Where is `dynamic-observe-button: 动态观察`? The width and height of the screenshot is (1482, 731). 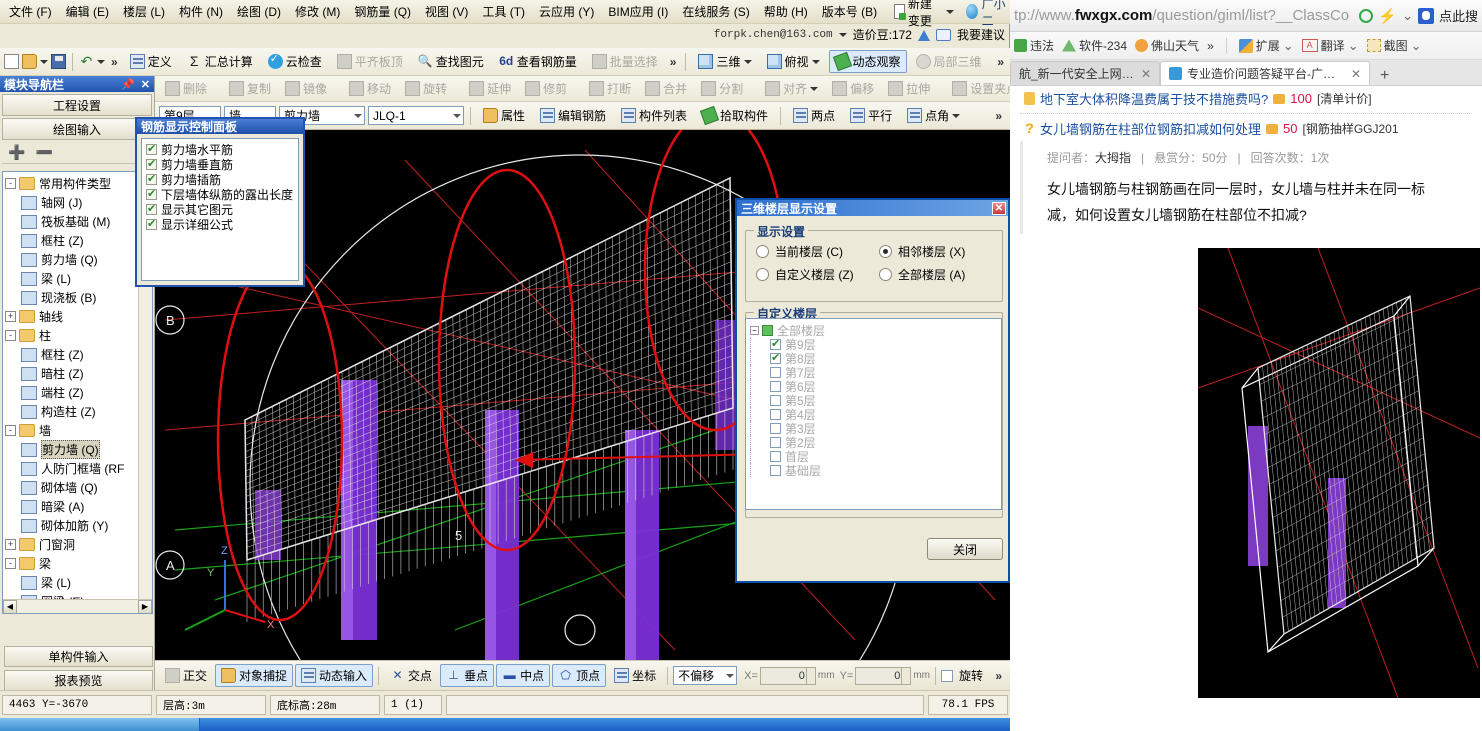
dynamic-observe-button: 动态观察 is located at coordinates (867, 61).